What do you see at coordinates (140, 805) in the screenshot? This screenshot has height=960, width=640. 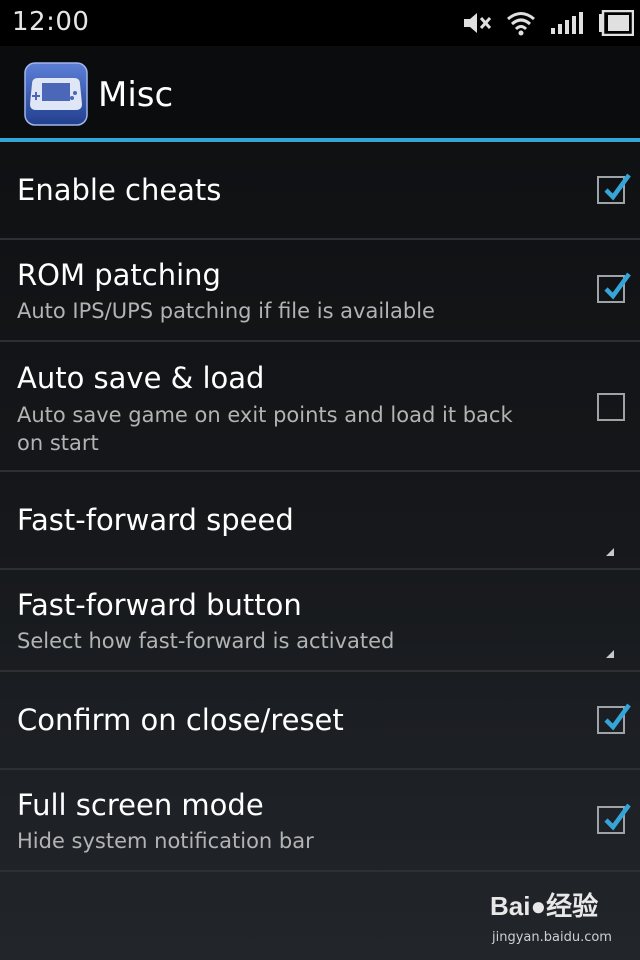 I see `pref-title: Full screen mode` at bounding box center [140, 805].